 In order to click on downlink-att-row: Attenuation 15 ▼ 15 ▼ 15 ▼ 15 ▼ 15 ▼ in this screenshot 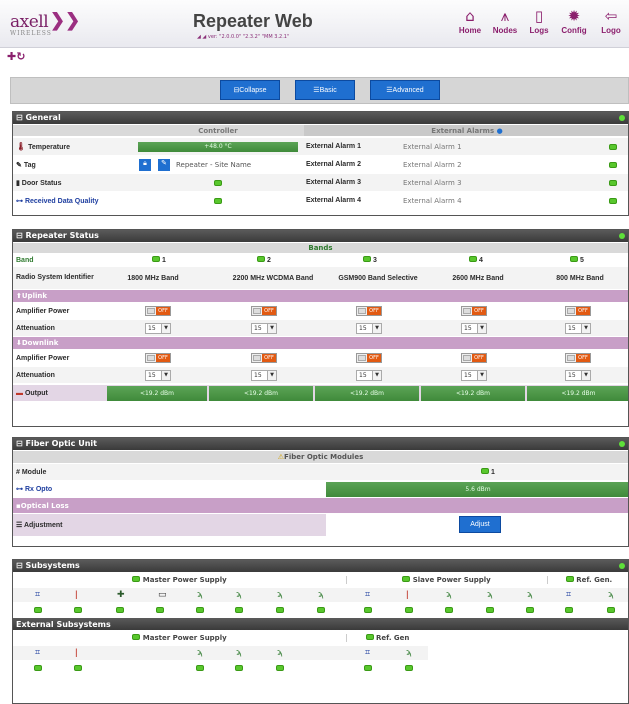, I will do `click(320, 375)`.